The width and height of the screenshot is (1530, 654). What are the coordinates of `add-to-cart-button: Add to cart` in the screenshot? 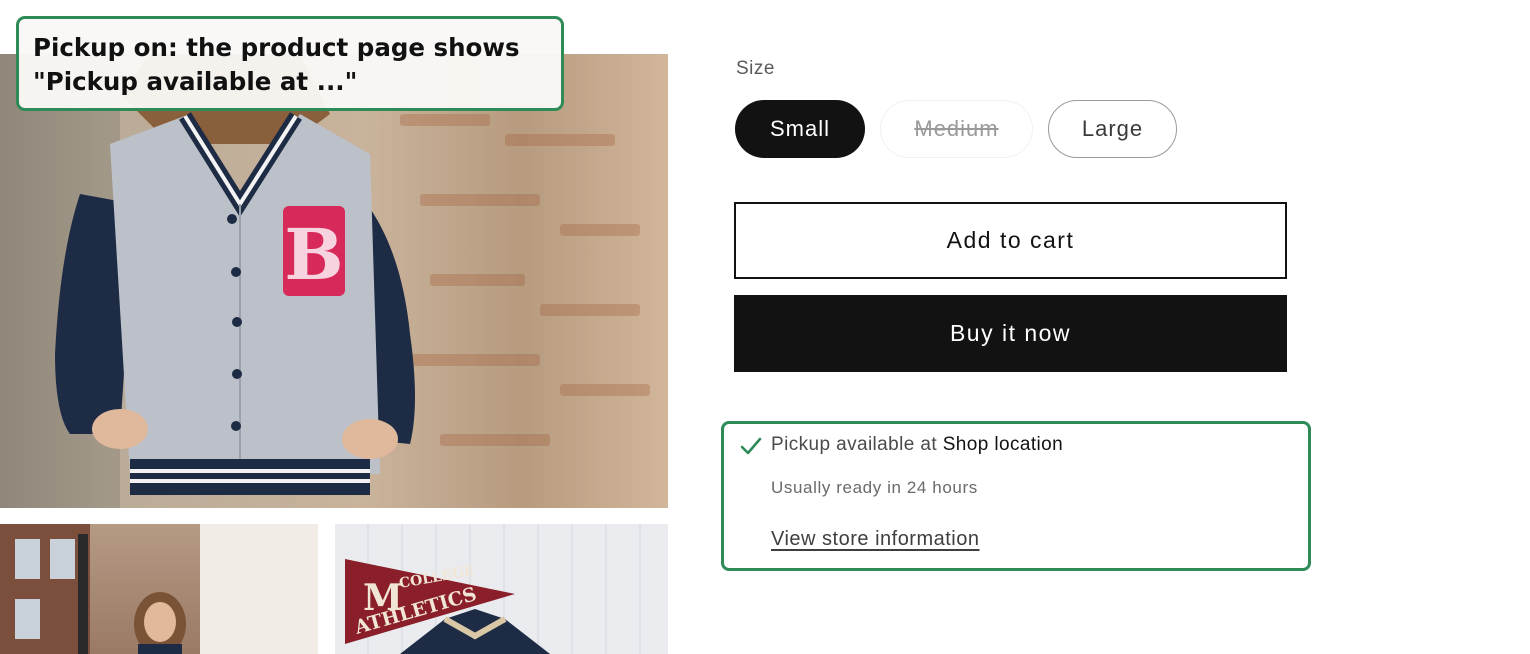 It's located at (1010, 240).